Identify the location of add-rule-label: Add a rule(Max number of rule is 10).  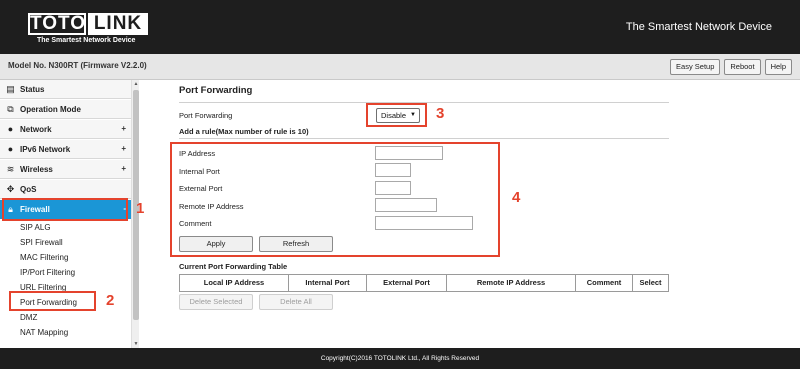
(244, 131).